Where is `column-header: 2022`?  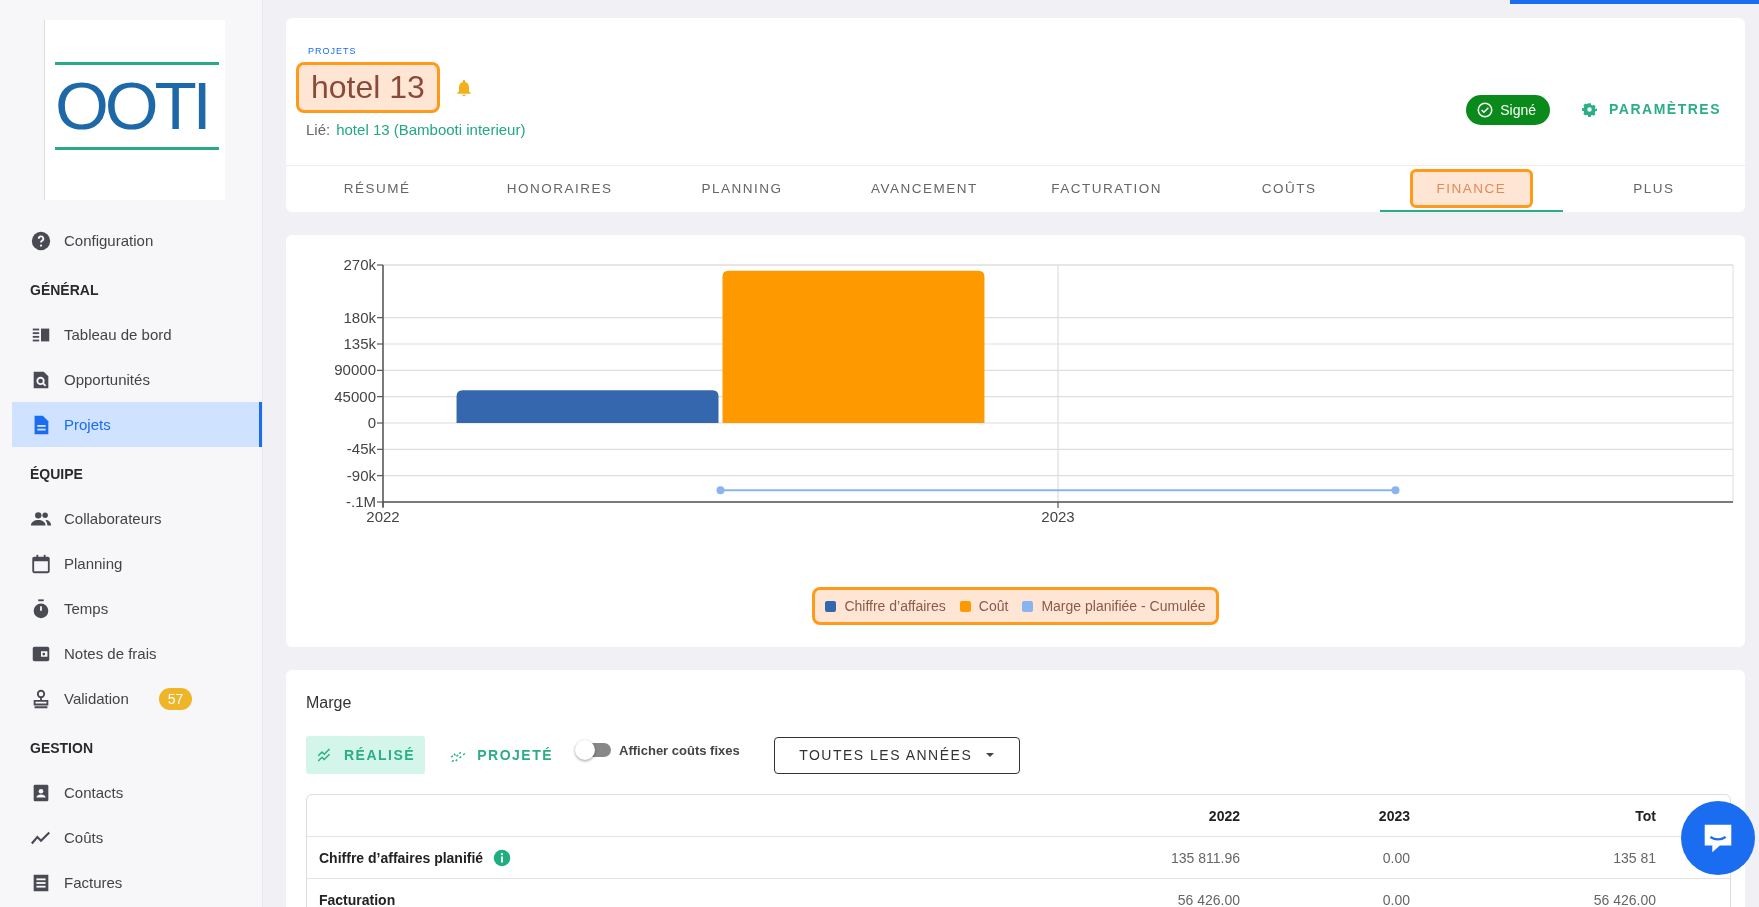 column-header: 2022 is located at coordinates (1224, 815).